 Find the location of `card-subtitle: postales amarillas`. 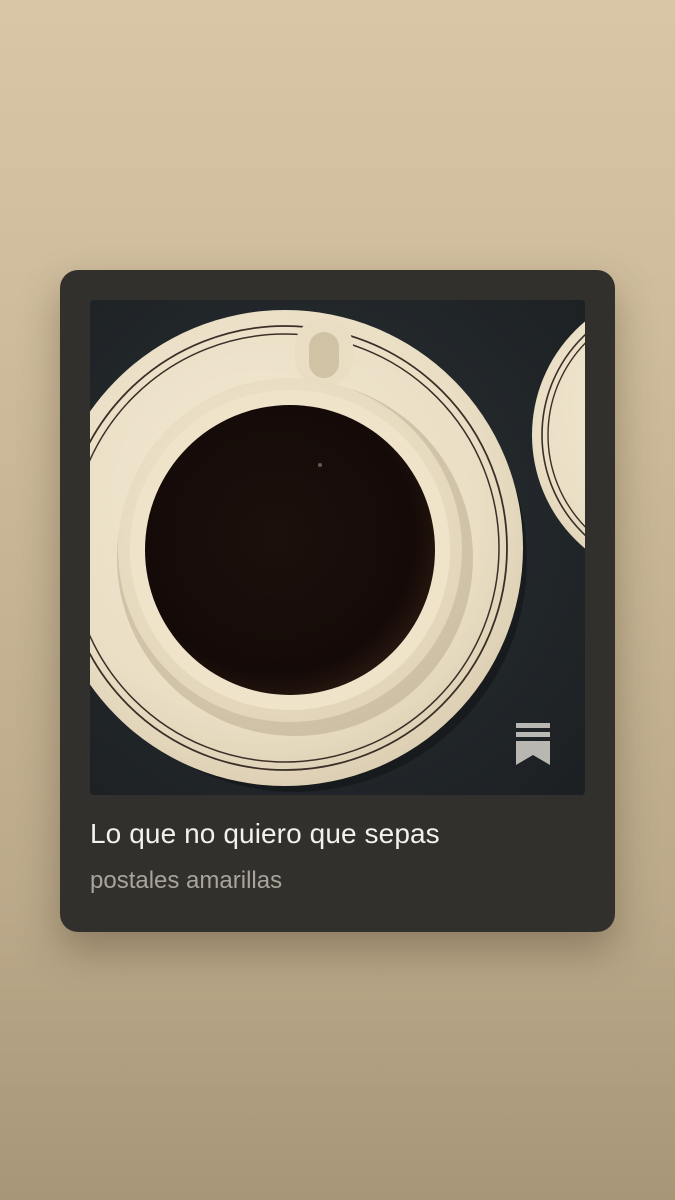

card-subtitle: postales amarillas is located at coordinates (186, 880).